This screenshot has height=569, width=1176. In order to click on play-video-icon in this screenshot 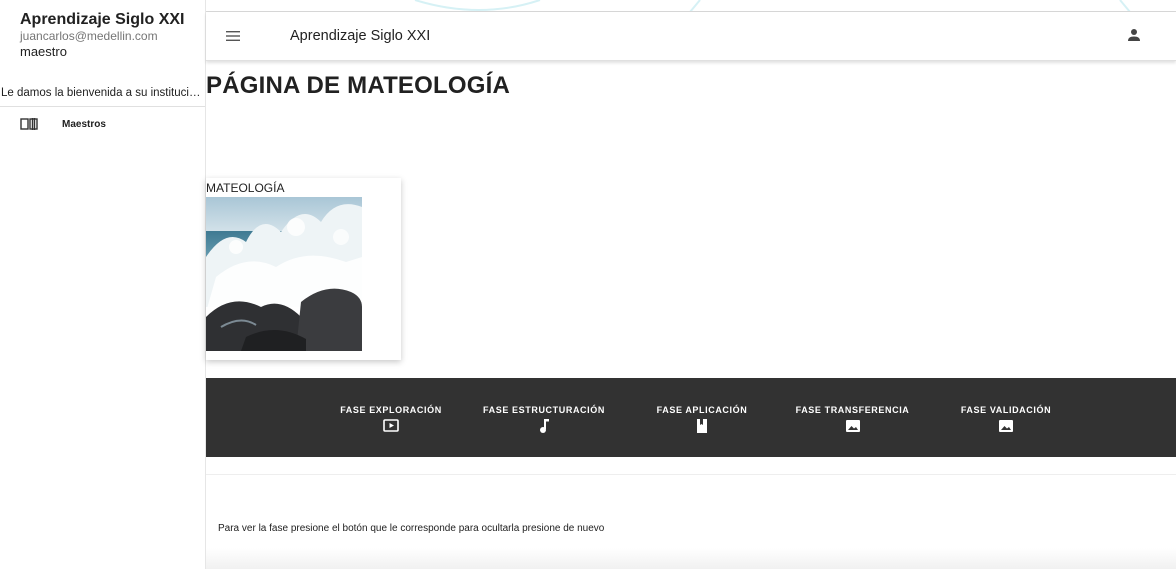, I will do `click(391, 425)`.